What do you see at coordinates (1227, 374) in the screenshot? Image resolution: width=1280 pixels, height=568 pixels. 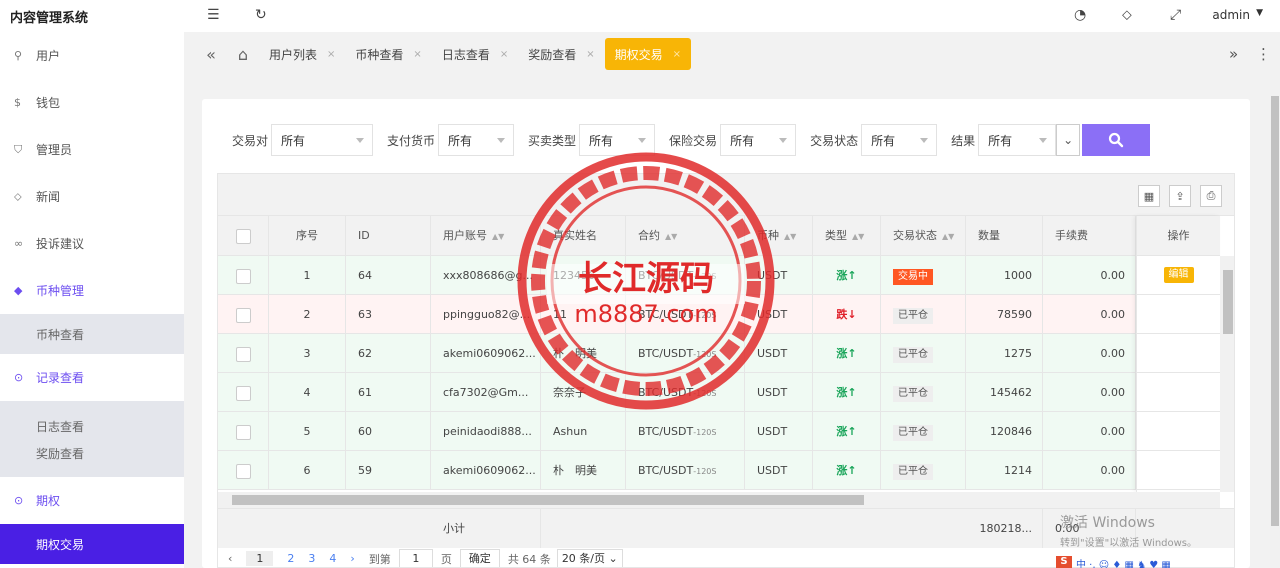 I see `vertical-scrollbar` at bounding box center [1227, 374].